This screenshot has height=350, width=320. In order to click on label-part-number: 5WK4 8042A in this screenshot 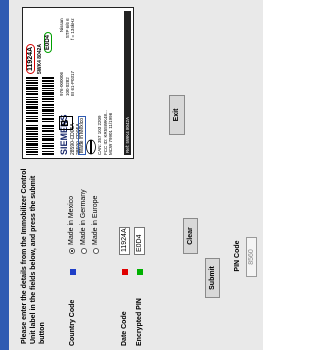, I will do `click(40, 58)`.